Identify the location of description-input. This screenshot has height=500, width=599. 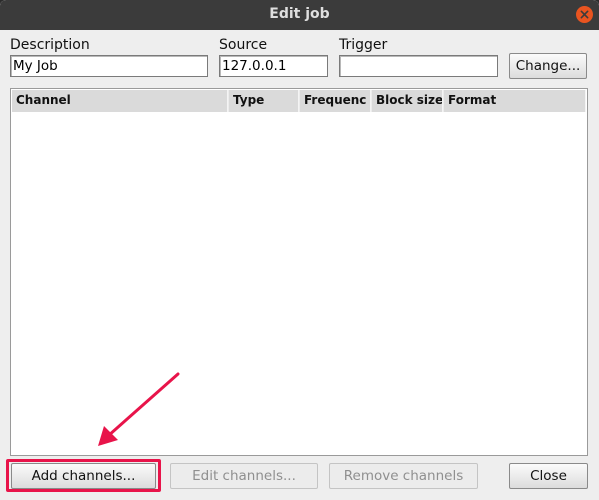
(110, 66).